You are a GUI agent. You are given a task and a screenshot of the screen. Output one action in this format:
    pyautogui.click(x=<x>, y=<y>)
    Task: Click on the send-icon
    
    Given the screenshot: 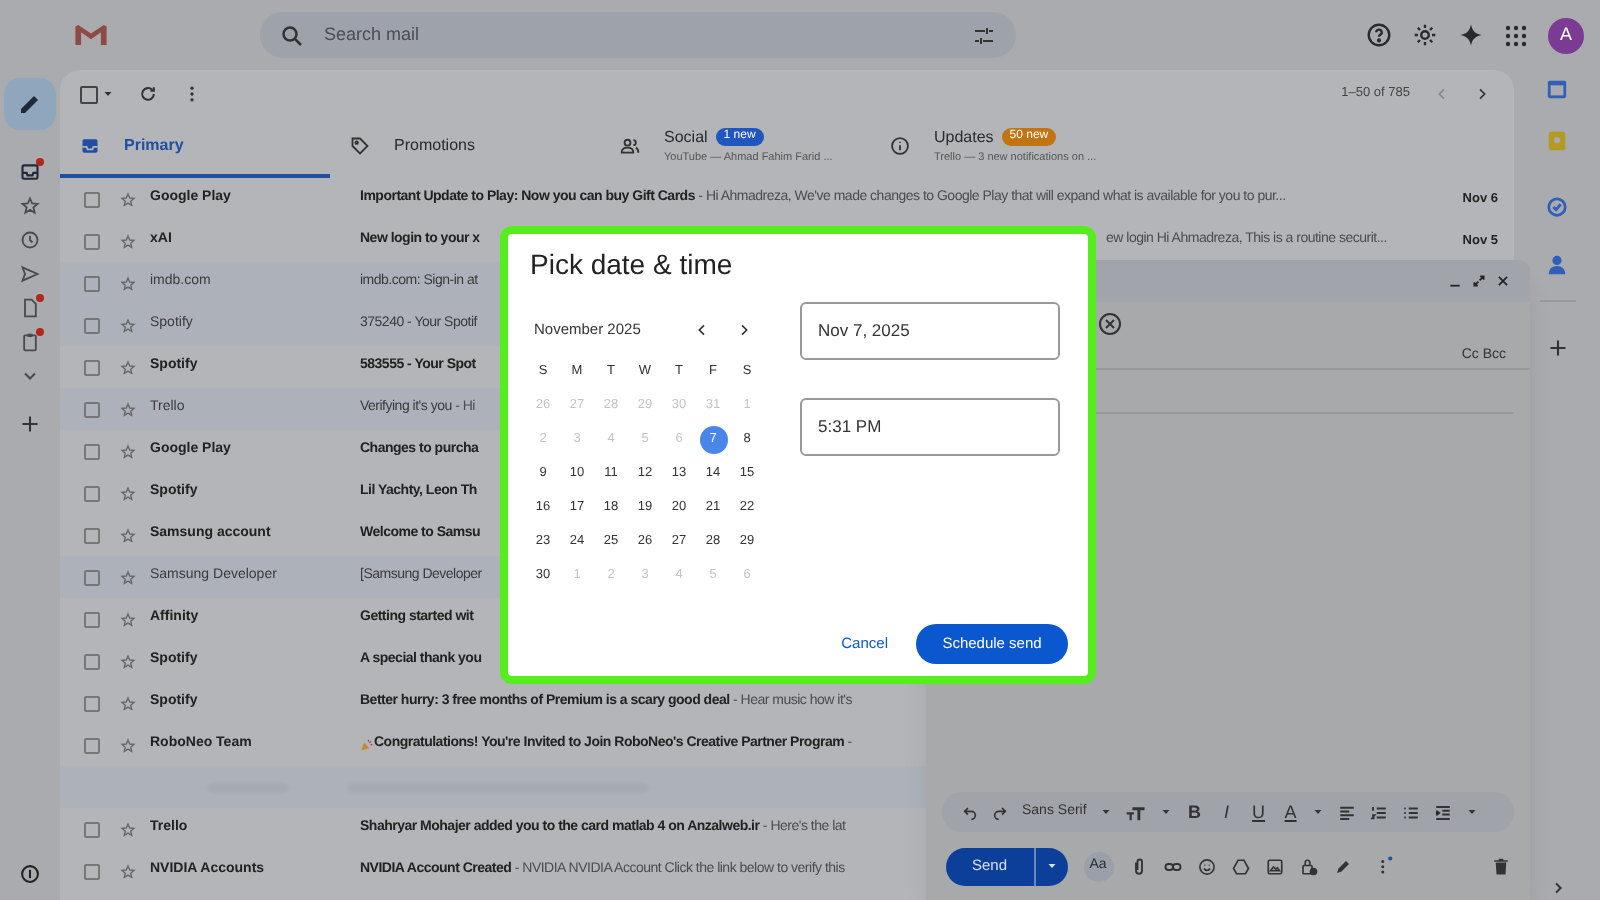 What is the action you would take?
    pyautogui.click(x=30, y=274)
    